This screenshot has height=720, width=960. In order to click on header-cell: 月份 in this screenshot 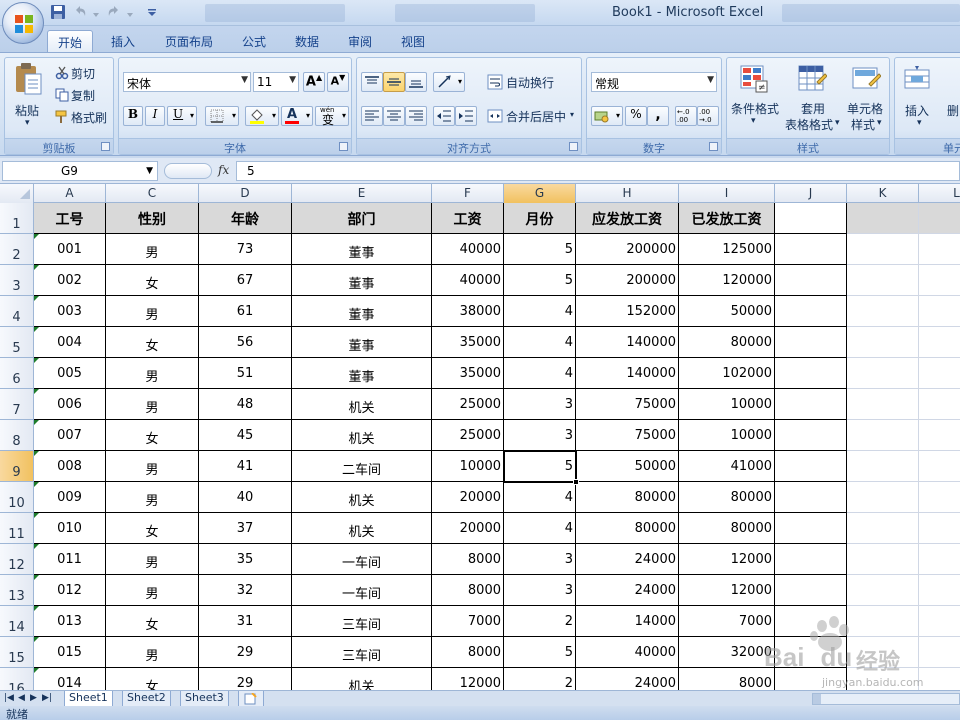, I will do `click(540, 218)`.